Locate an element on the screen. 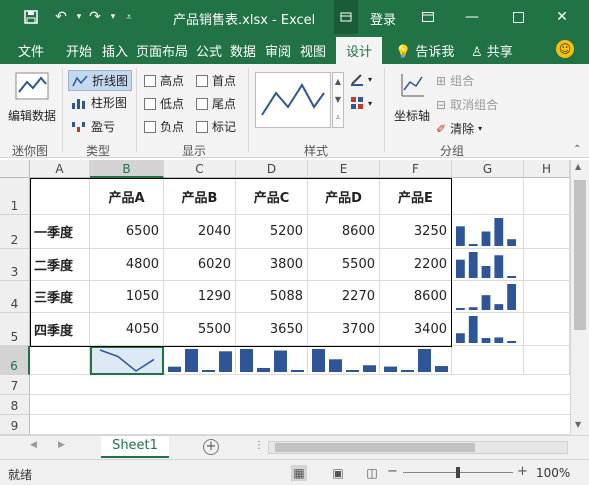 Image resolution: width=589 pixels, height=485 pixels. zoom-level: 100% is located at coordinates (553, 473).